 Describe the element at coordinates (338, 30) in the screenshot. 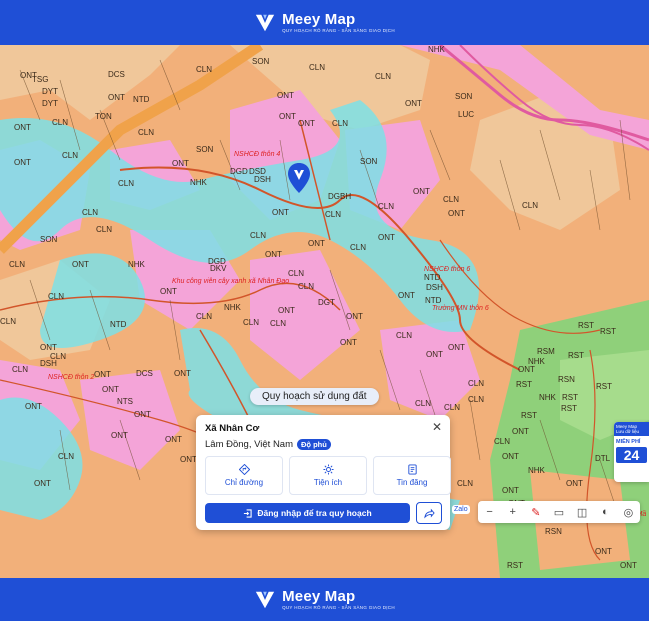

I see `brand-tagline: QUY HOẠCH RÕ RÀNG - SẴN SÀNG GIAO DỊCH` at that location.